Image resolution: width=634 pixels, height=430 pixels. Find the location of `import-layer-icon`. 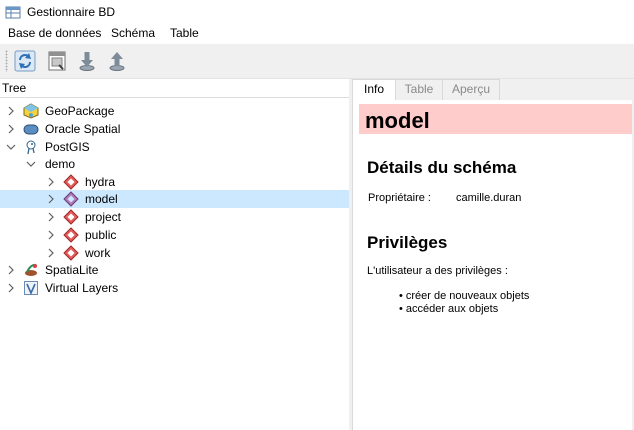

import-layer-icon is located at coordinates (87, 61).